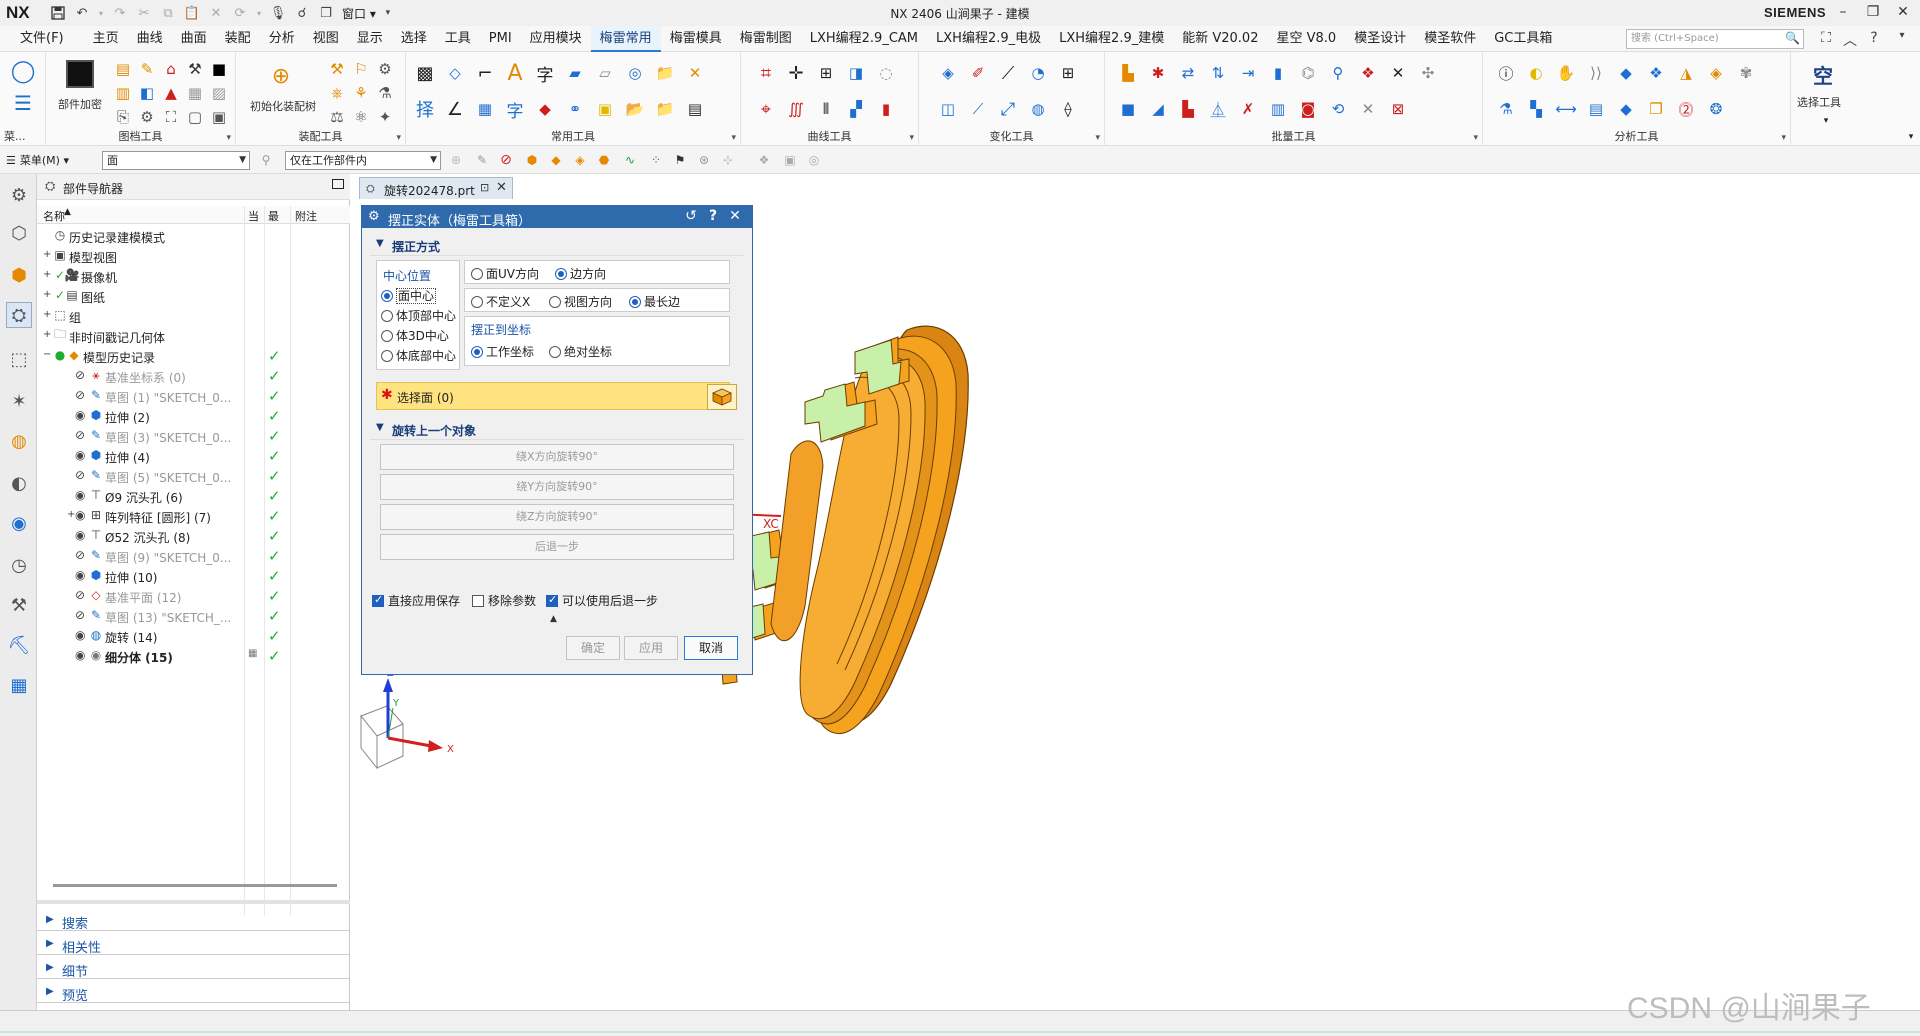 Image resolution: width=1920 pixels, height=1036 pixels. I want to click on panel-dependencies: ▶ 相关性, so click(193, 945).